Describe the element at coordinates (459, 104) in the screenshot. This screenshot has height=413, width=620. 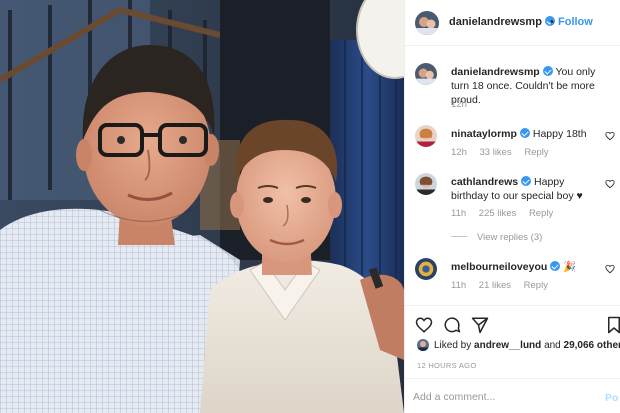
I see `caption-time: 12h` at that location.